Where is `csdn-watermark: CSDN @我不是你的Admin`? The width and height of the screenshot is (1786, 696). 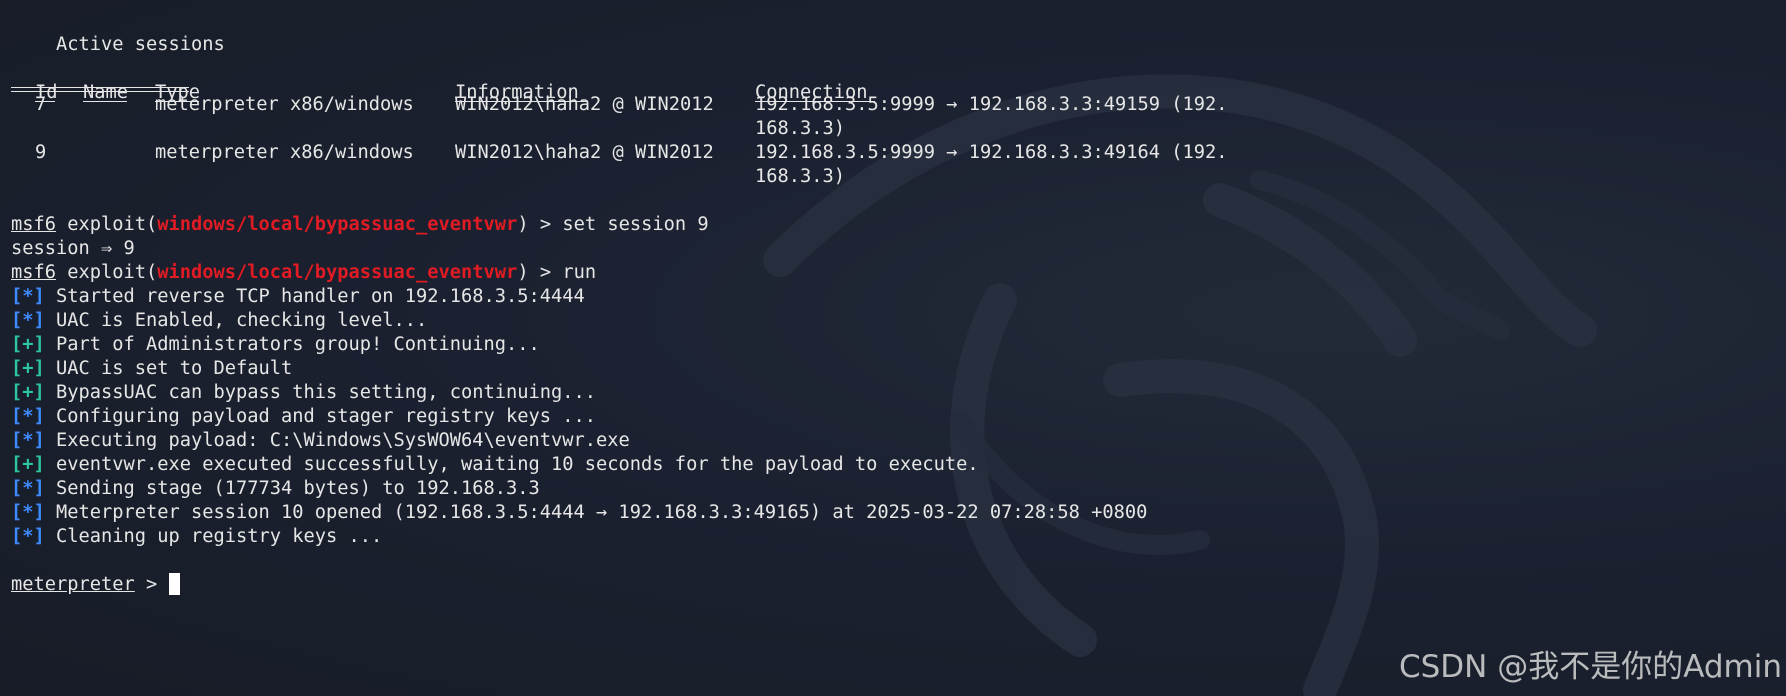
csdn-watermark: CSDN @我不是你的Admin is located at coordinates (1590, 667).